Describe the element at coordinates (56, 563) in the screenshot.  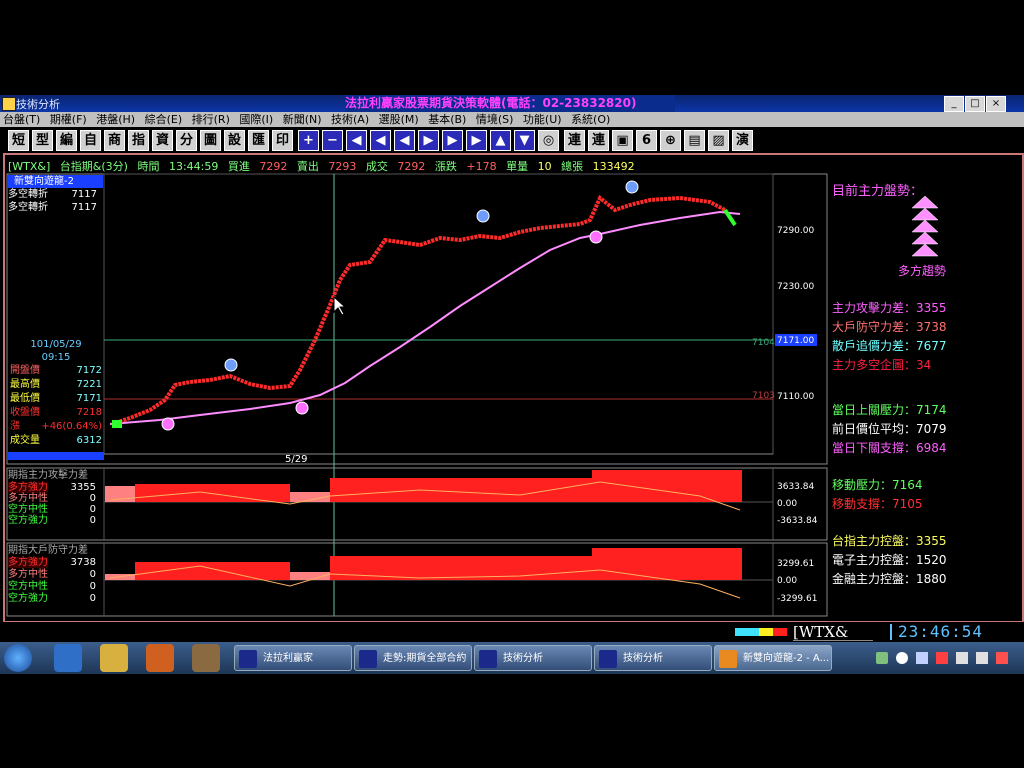
I see `panel2-row: 多方強力 3738` at that location.